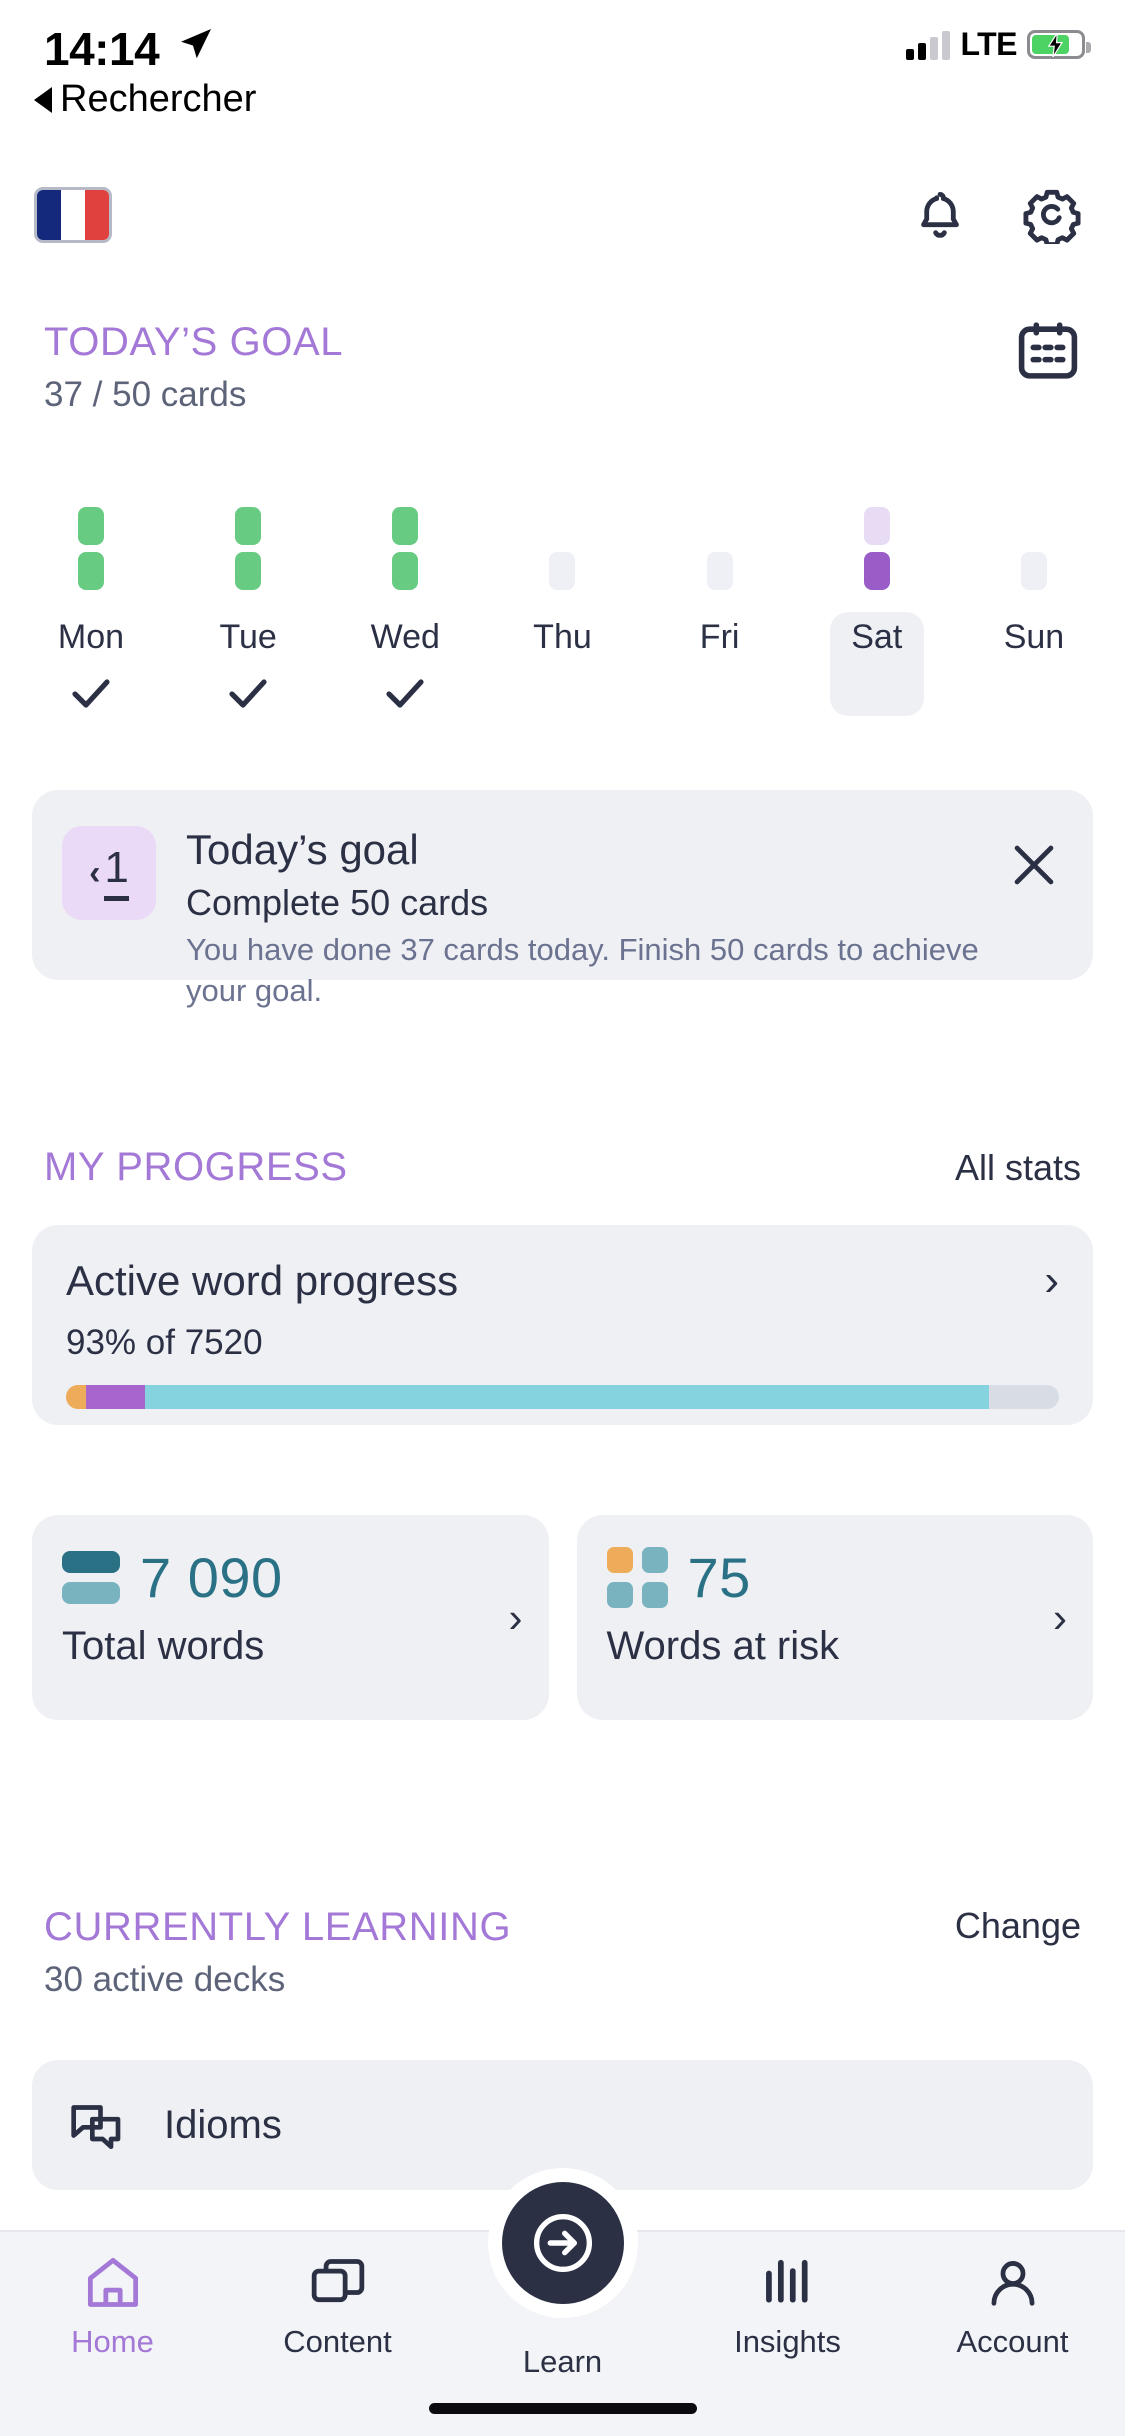 This screenshot has width=1125, height=2436. I want to click on back-link-label: Rechercher, so click(158, 99).